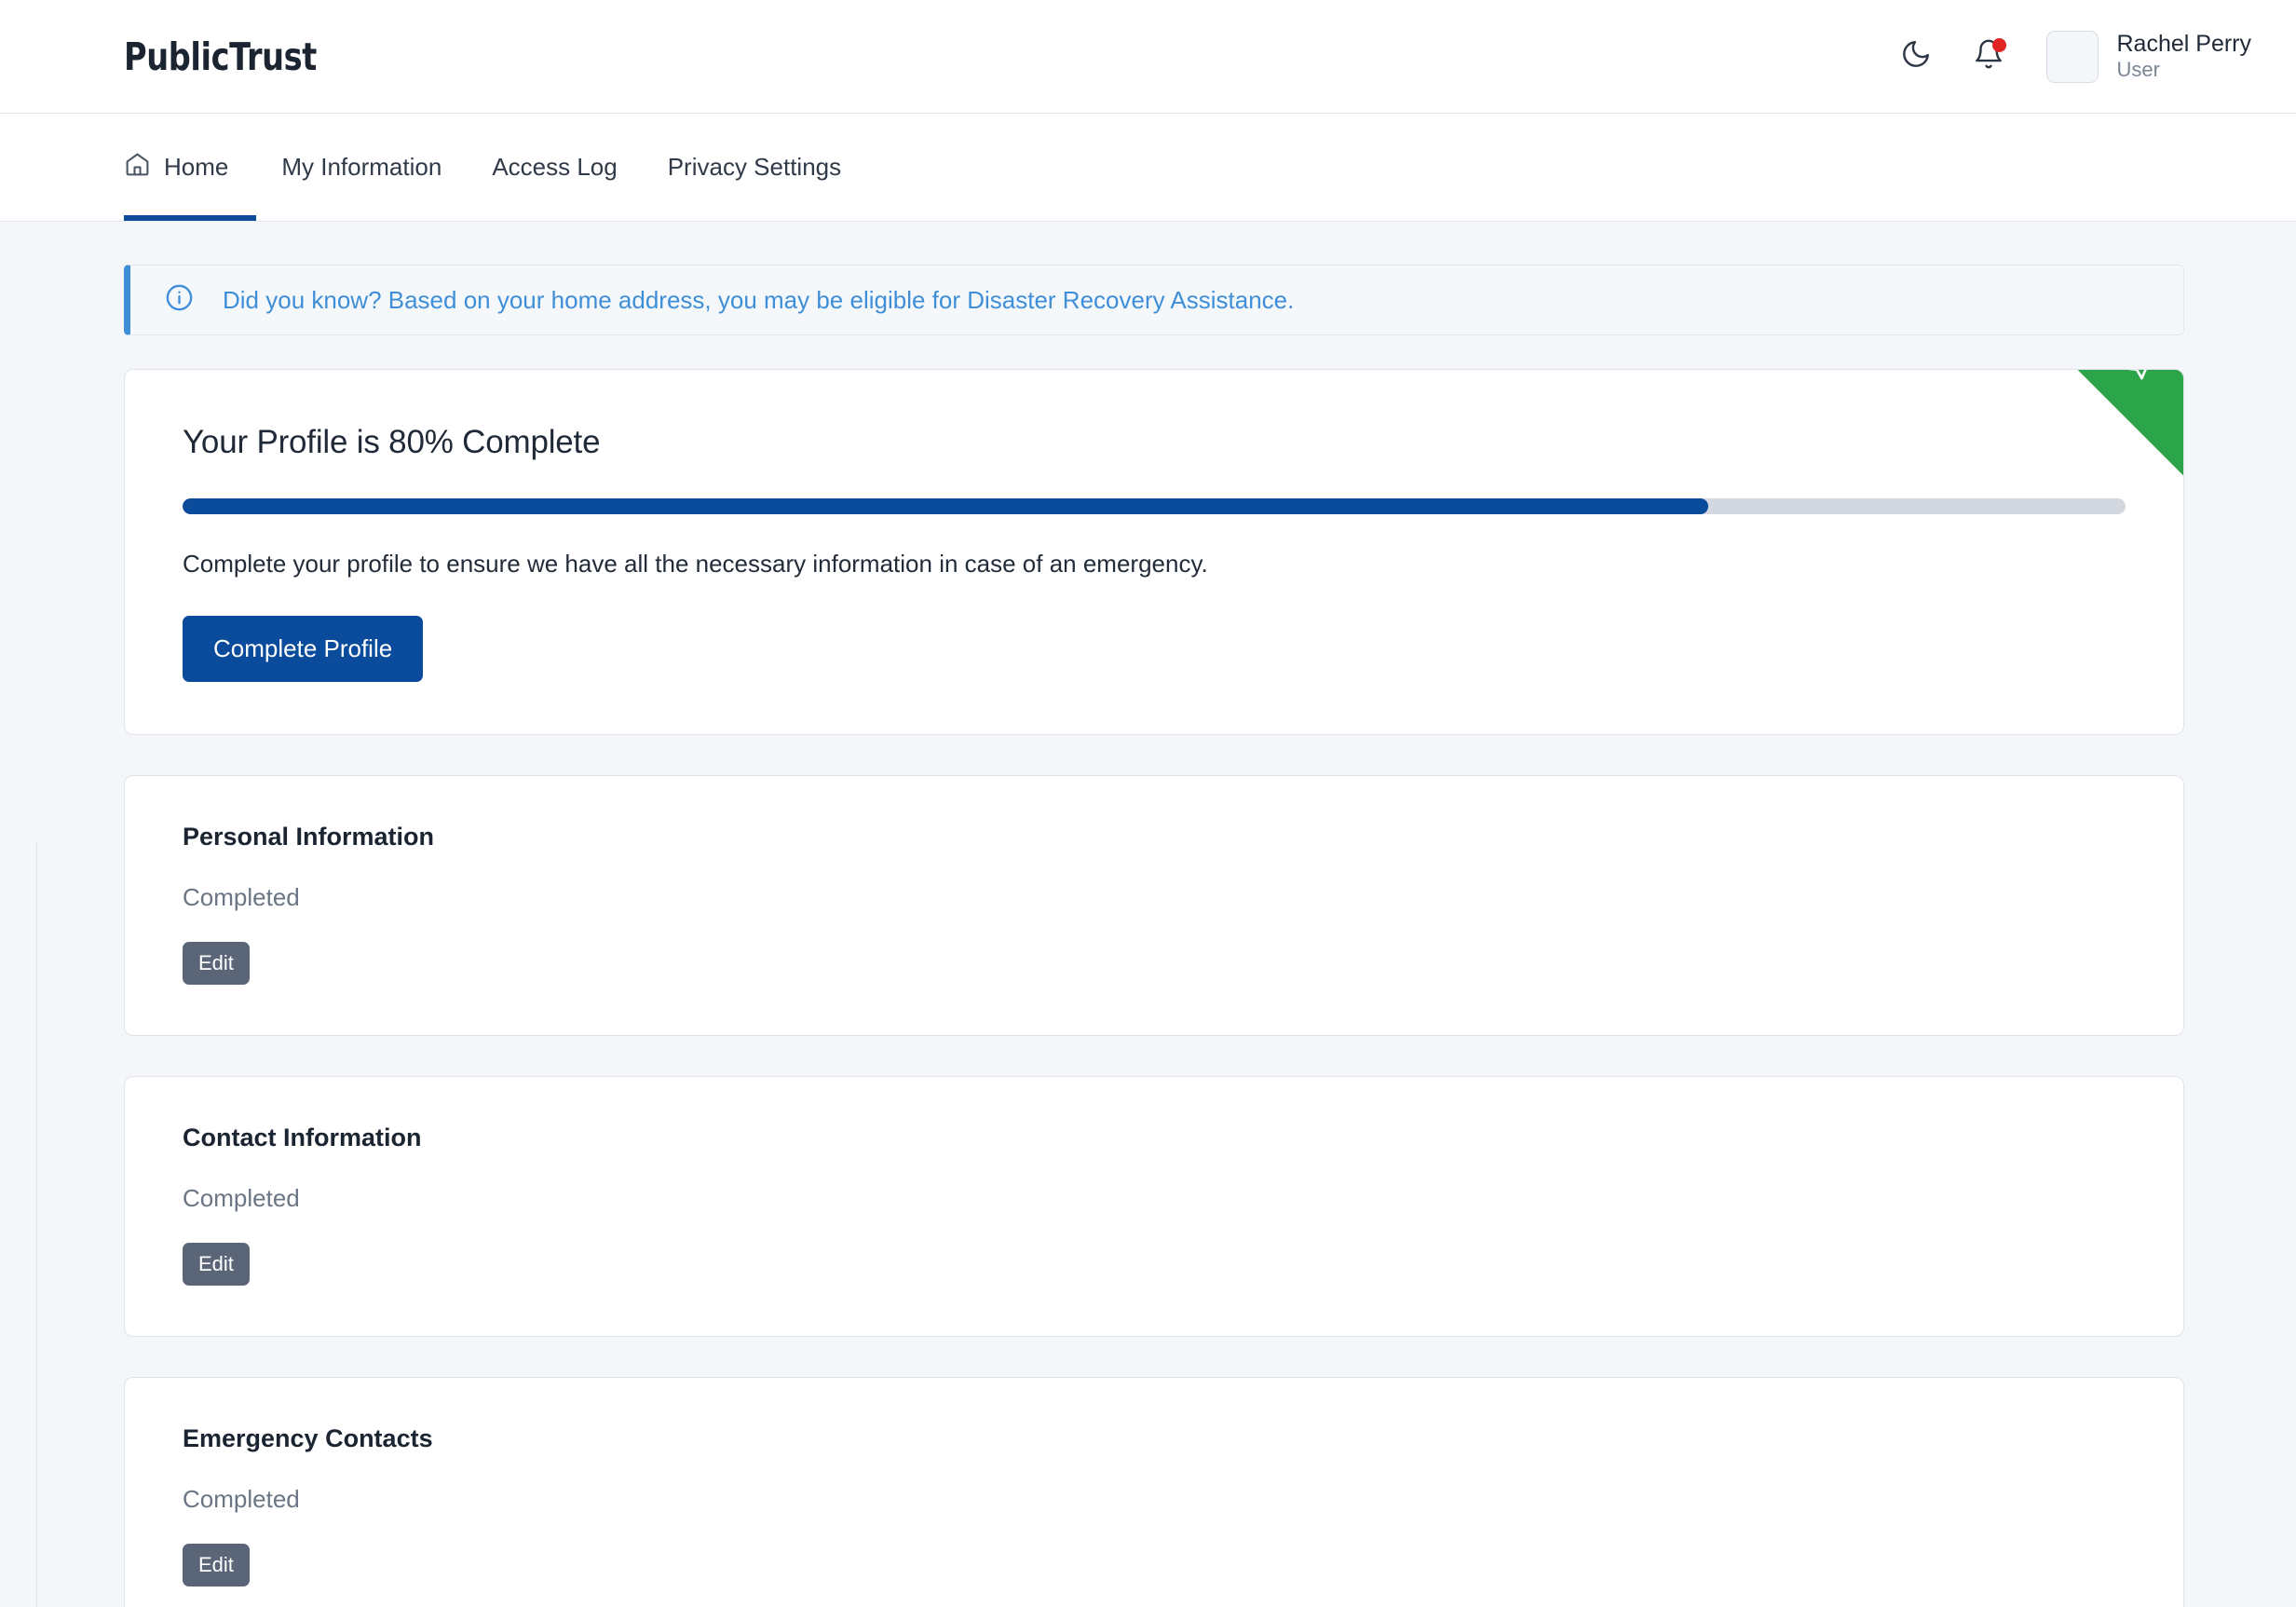 The height and width of the screenshot is (1607, 2296). I want to click on nav-item-access-log: Access Log, so click(554, 167).